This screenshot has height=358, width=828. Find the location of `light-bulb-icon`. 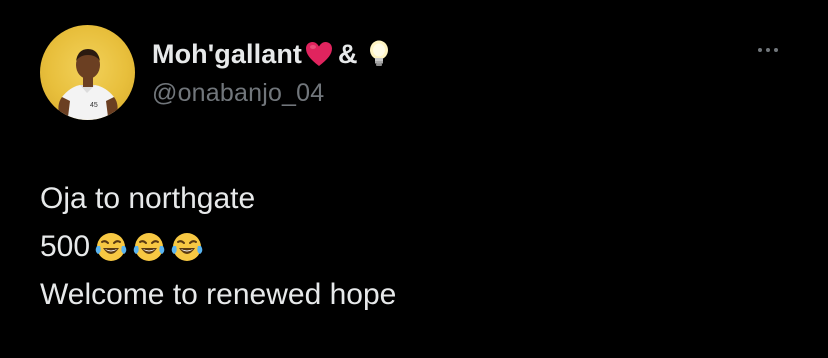

light-bulb-icon is located at coordinates (379, 54).